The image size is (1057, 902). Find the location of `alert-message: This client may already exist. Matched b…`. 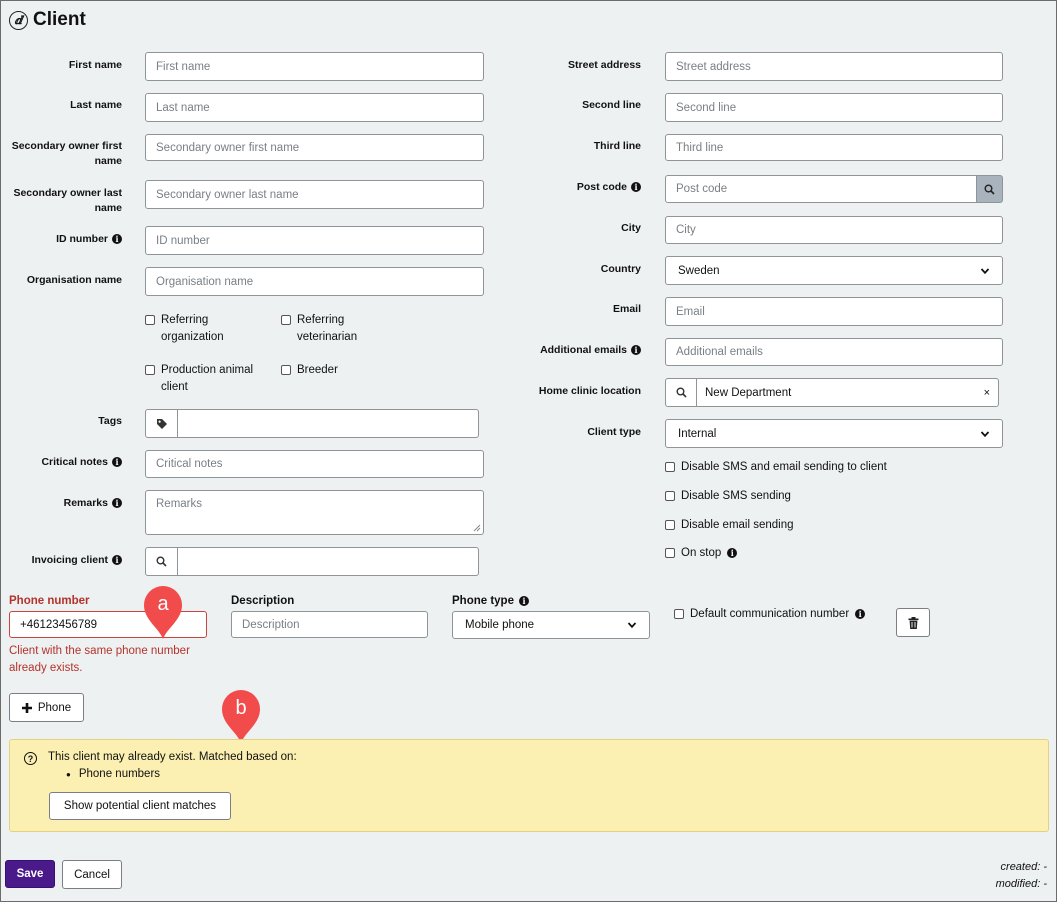

alert-message: This client may already exist. Matched b… is located at coordinates (172, 757).